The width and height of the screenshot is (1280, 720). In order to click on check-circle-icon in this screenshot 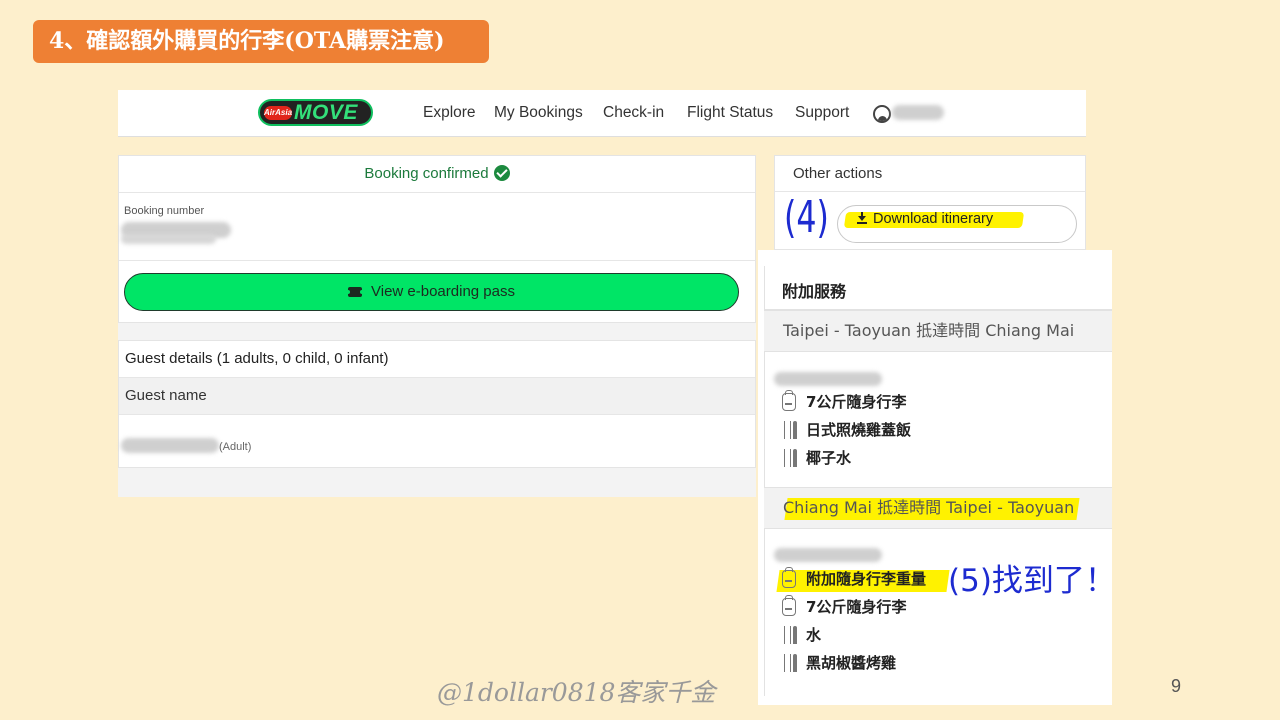, I will do `click(501, 173)`.